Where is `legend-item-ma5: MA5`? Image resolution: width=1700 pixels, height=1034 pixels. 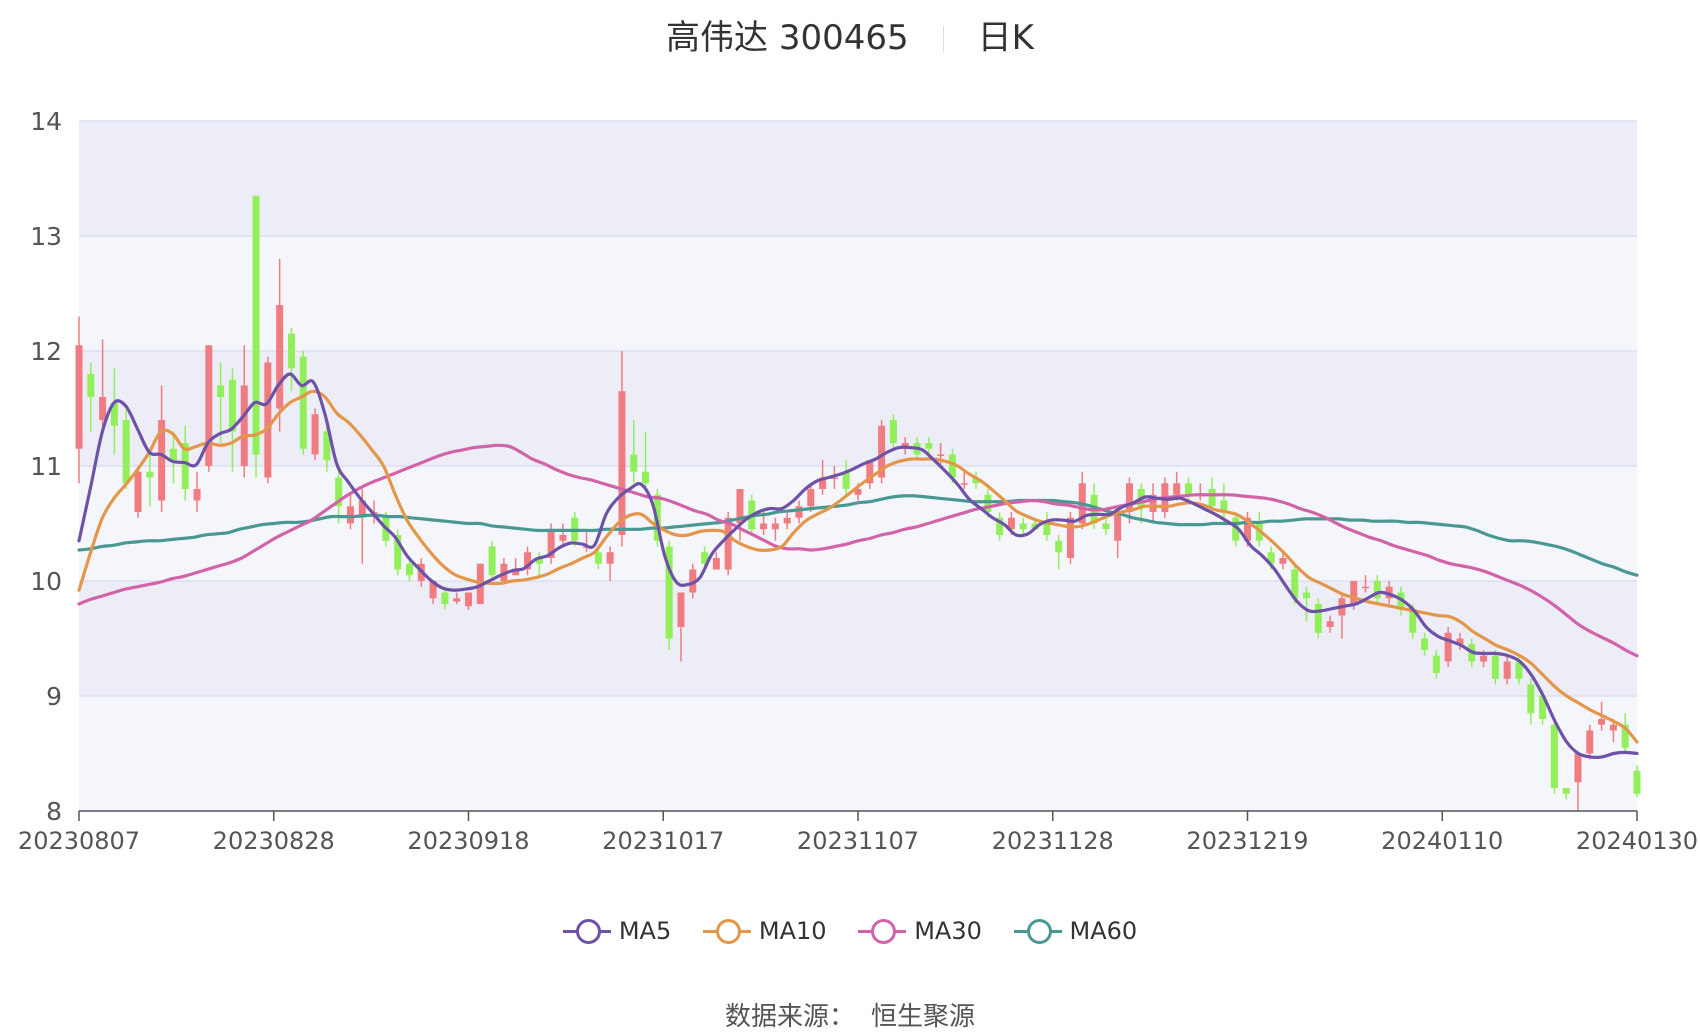 legend-item-ma5: MA5 is located at coordinates (617, 930).